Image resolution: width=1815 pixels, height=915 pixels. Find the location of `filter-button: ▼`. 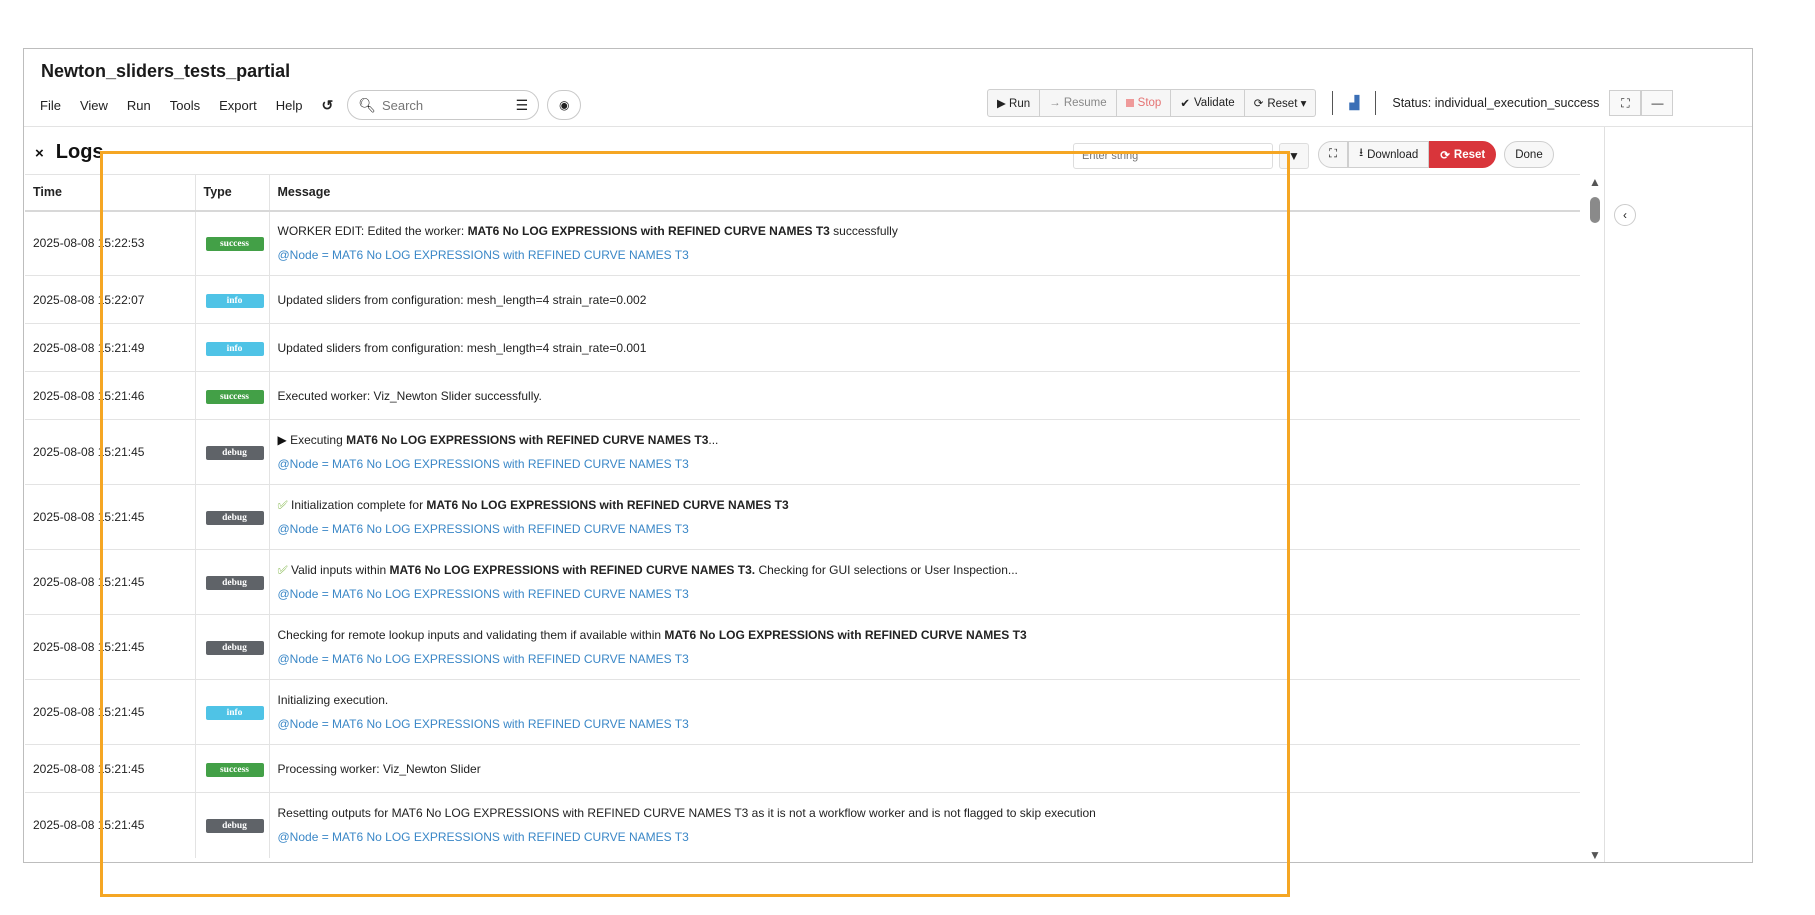

filter-button: ▼ is located at coordinates (1294, 156).